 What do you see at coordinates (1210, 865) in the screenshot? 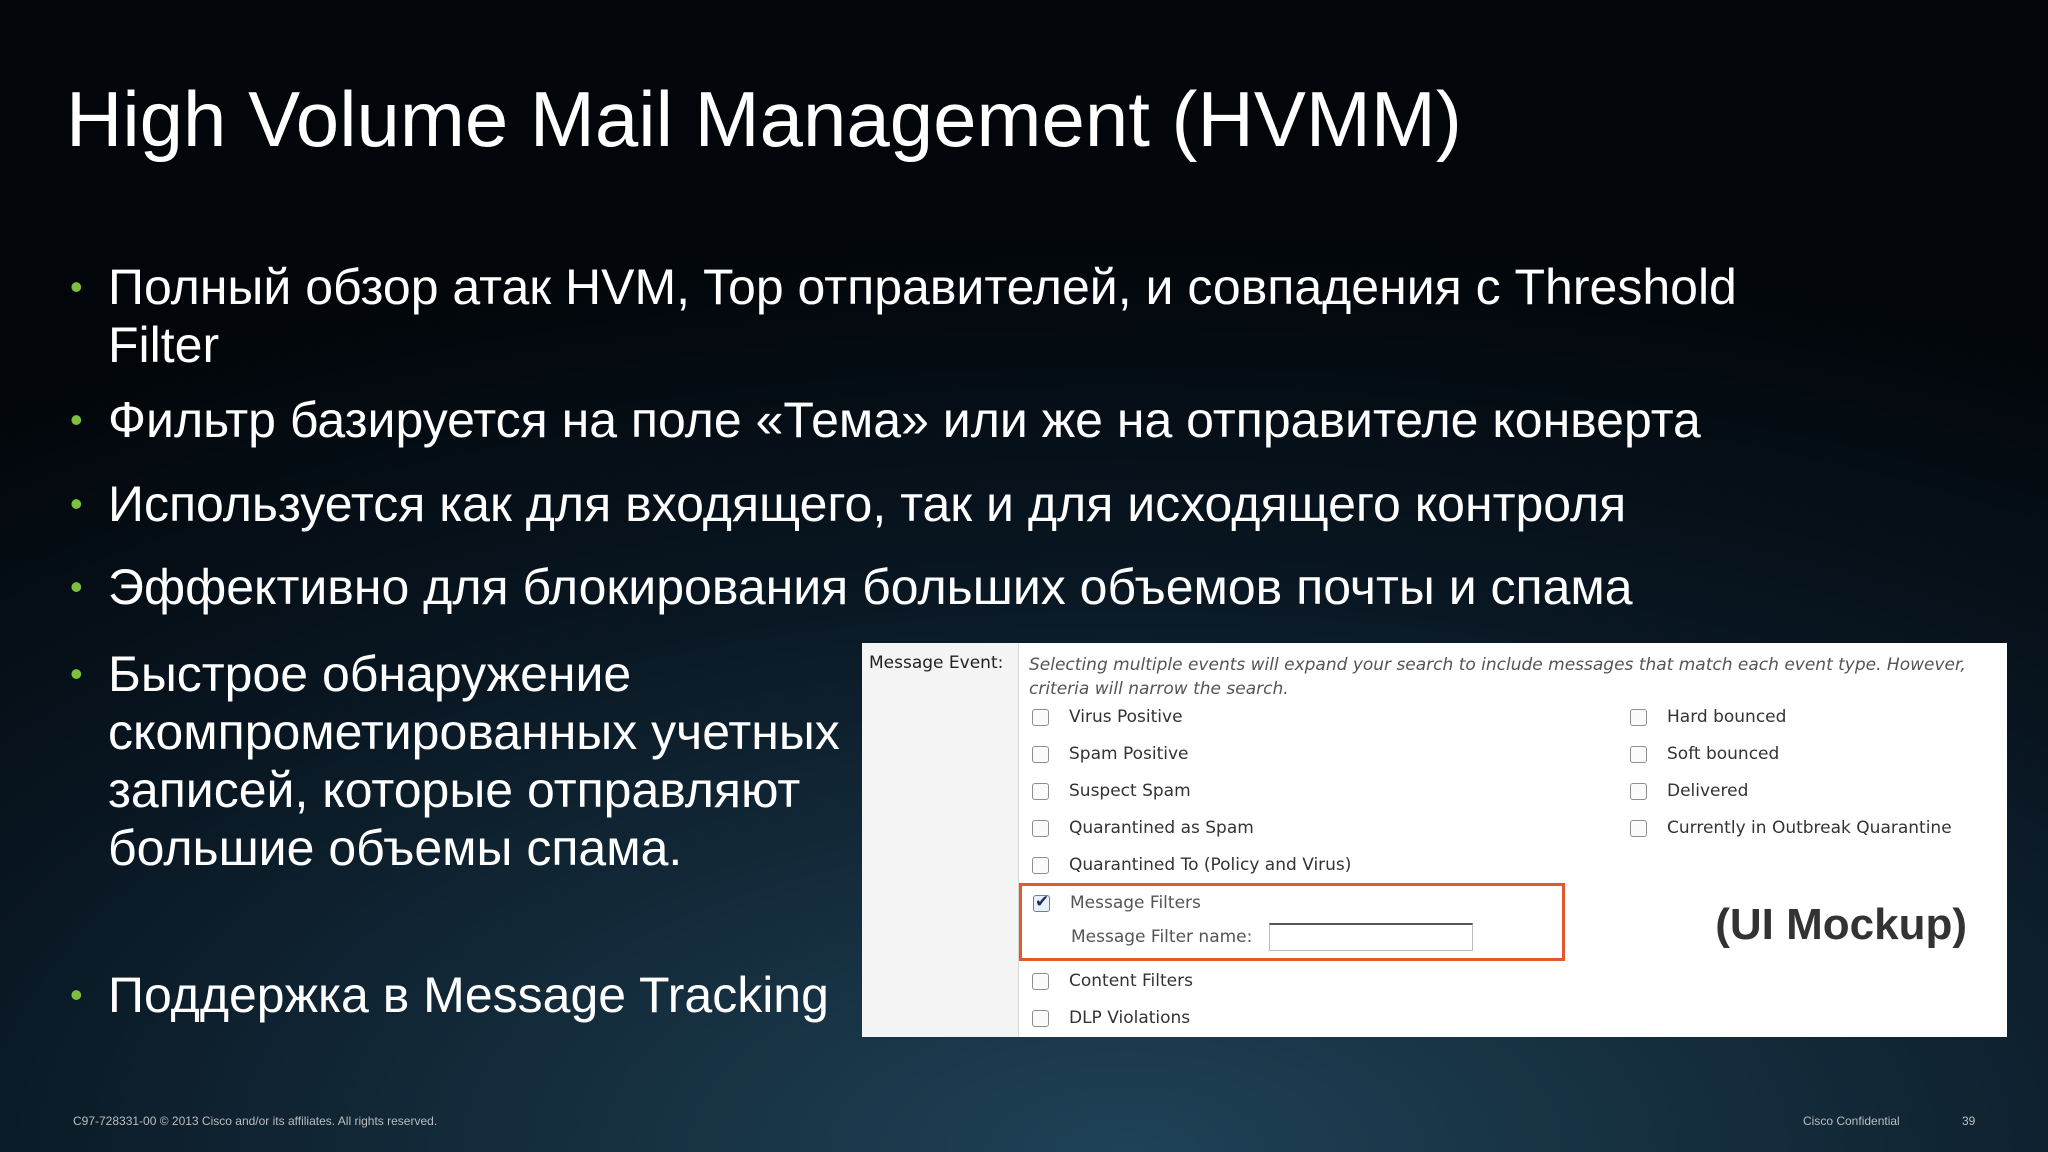
I see `option-label: Quarantined To (Policy and Virus)` at bounding box center [1210, 865].